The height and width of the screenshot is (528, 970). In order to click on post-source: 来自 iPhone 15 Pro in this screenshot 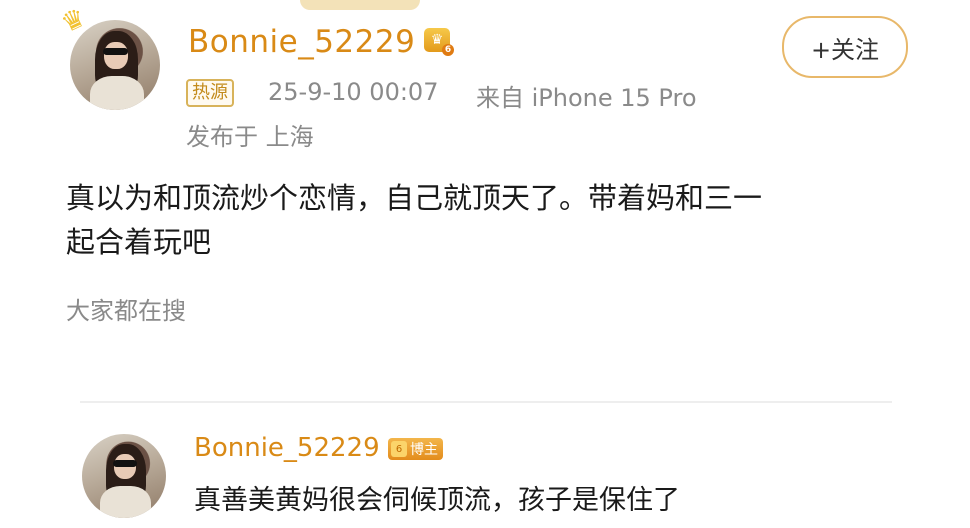, I will do `click(586, 98)`.